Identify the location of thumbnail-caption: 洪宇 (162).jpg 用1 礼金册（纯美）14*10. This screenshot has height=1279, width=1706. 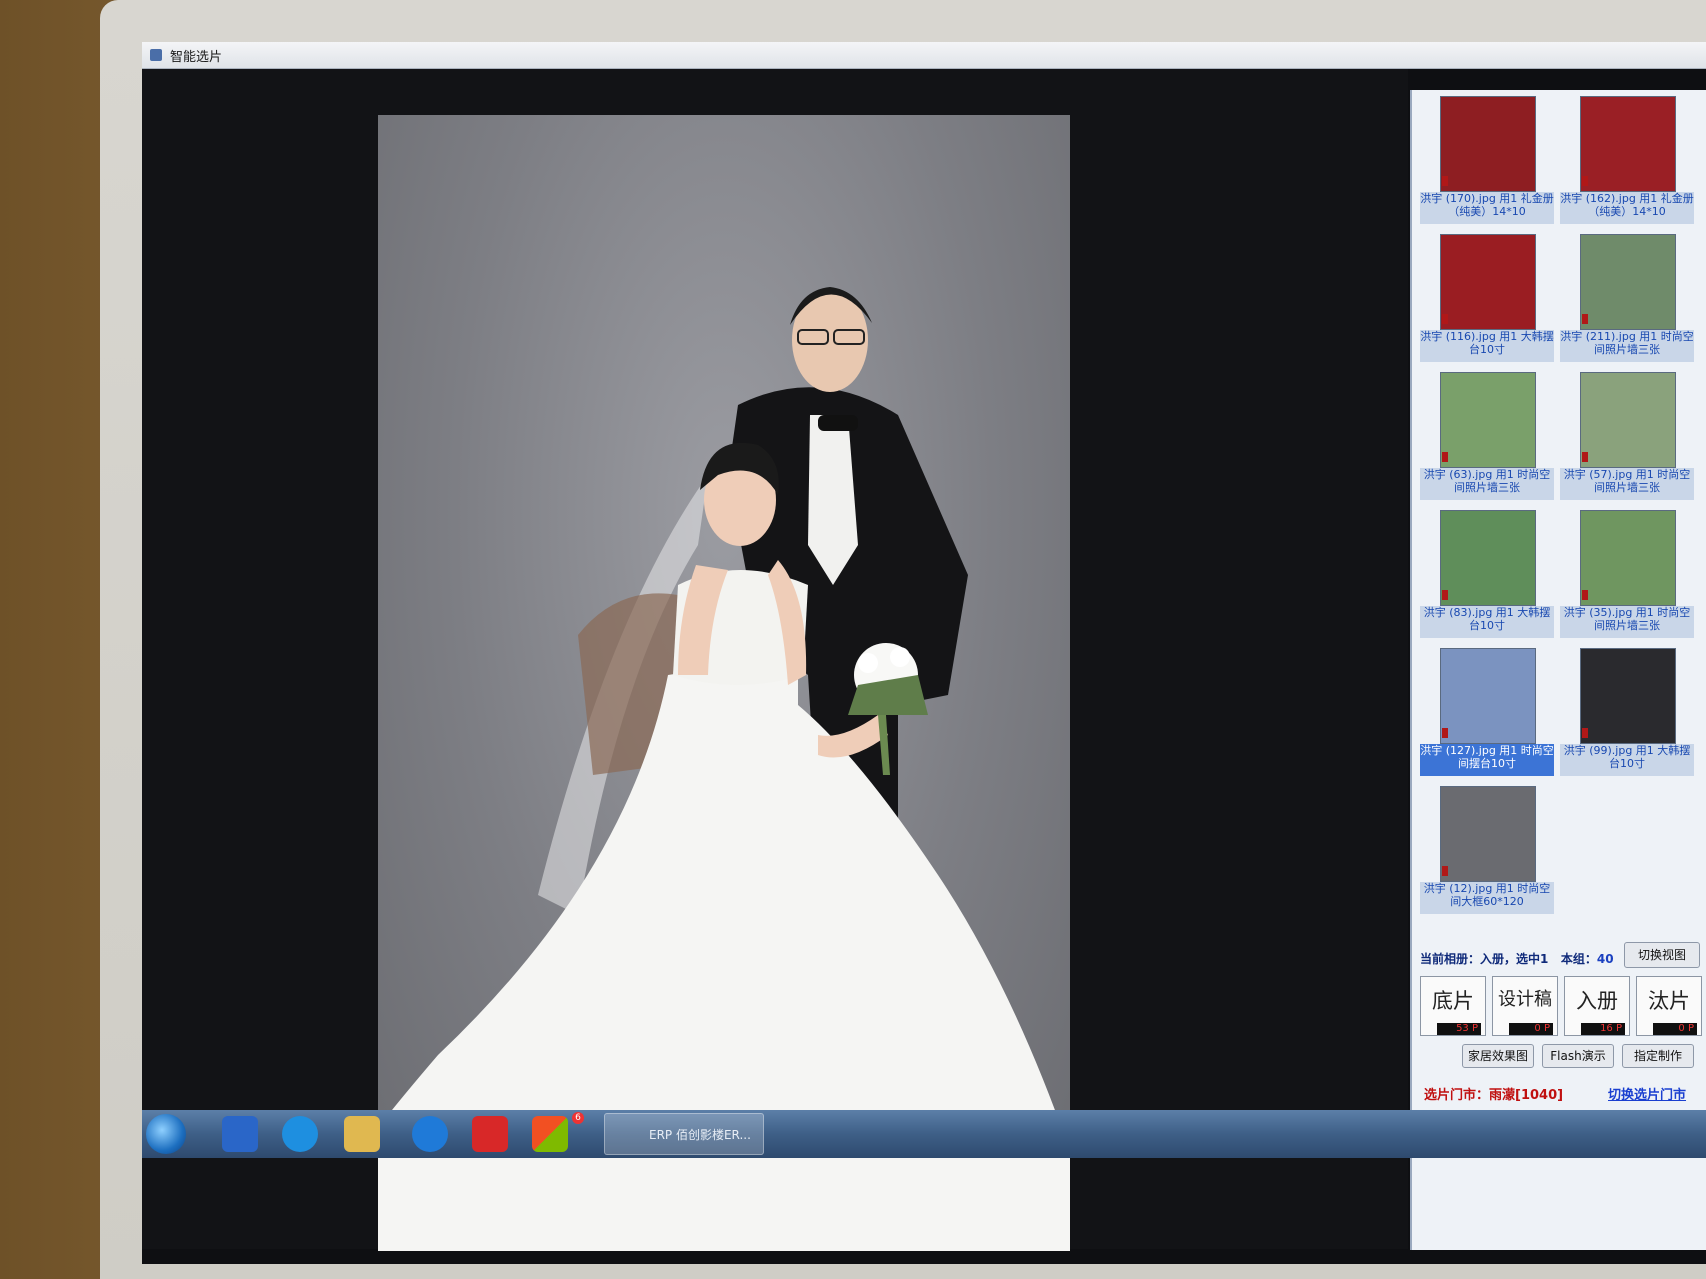
(1627, 208).